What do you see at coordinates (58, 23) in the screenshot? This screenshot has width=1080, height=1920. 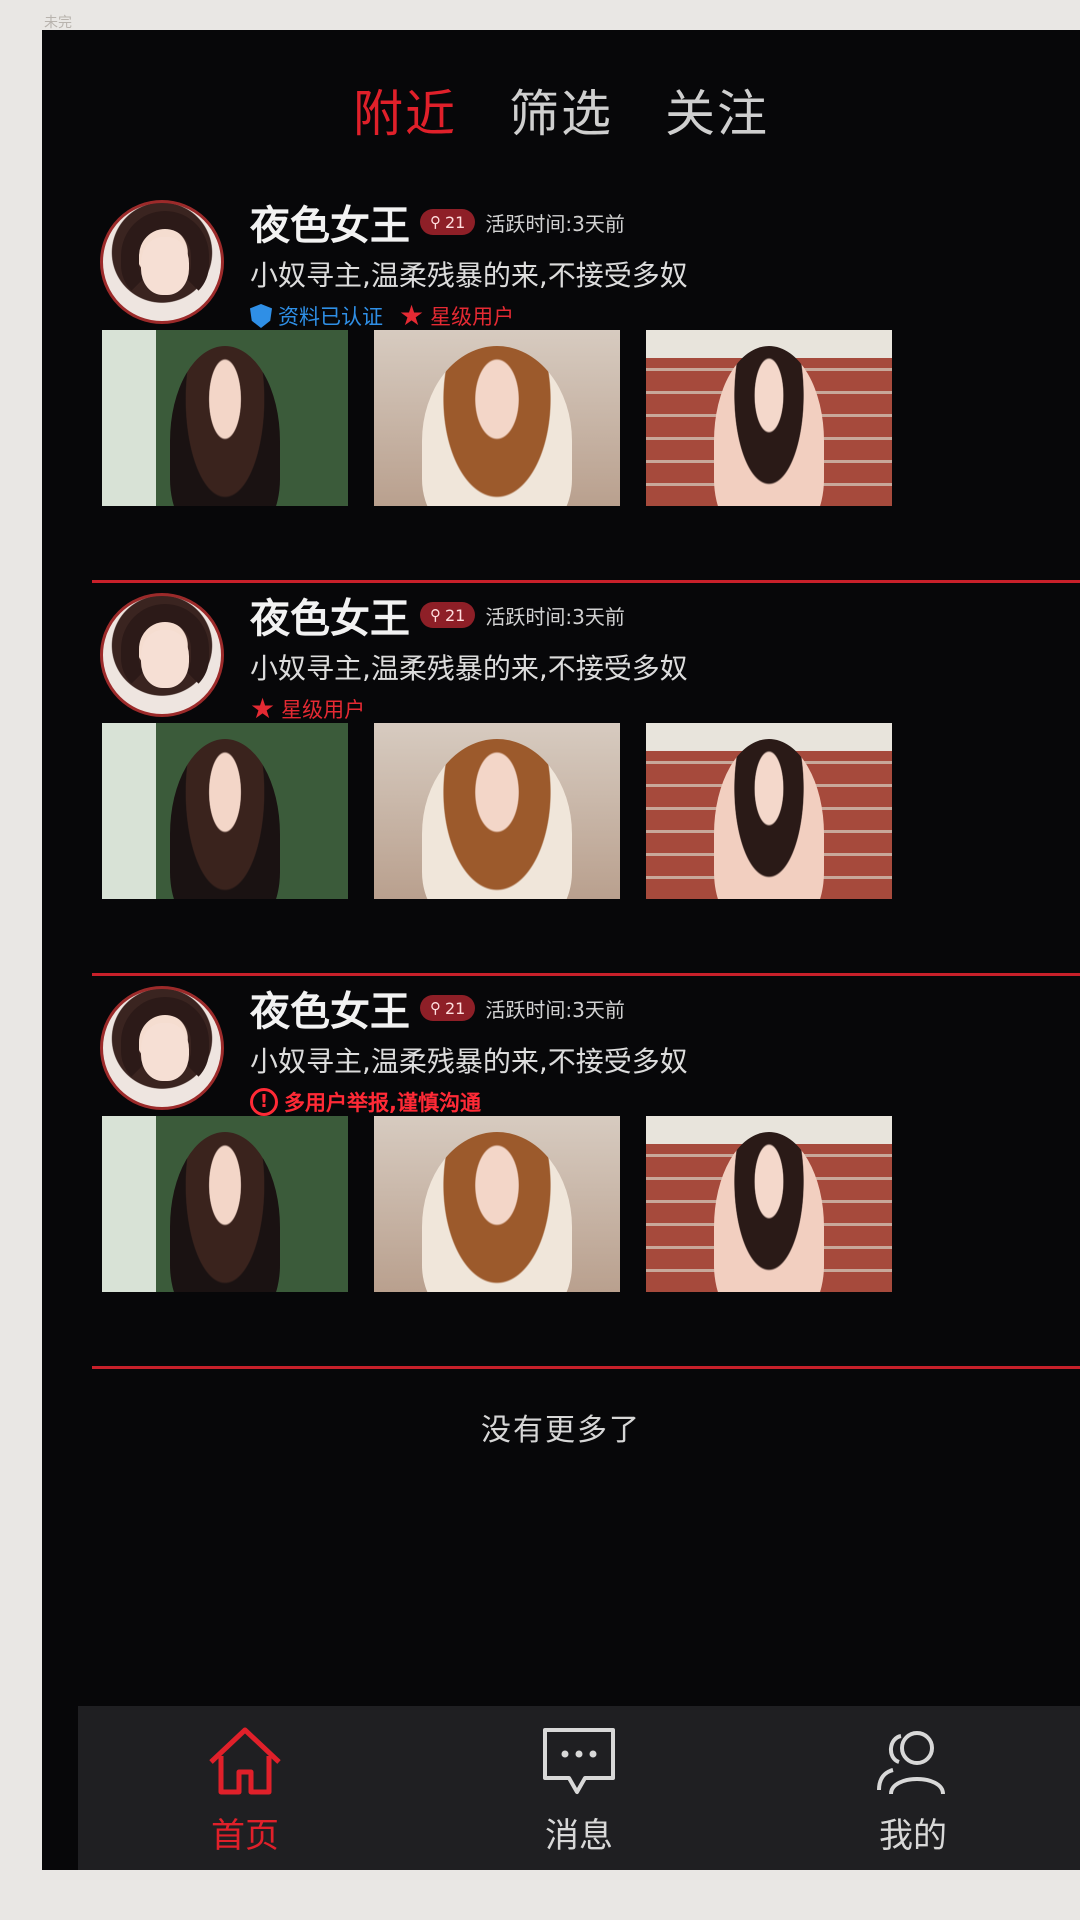 I see `corner-text: 未完` at bounding box center [58, 23].